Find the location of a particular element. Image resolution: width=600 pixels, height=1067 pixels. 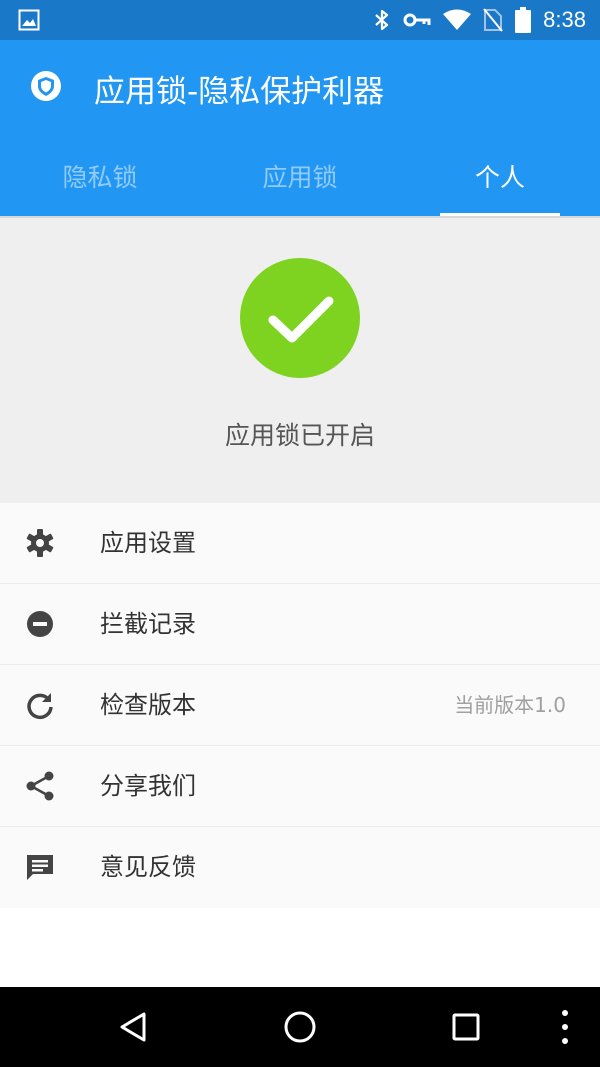

bluetooth-icon is located at coordinates (382, 20).